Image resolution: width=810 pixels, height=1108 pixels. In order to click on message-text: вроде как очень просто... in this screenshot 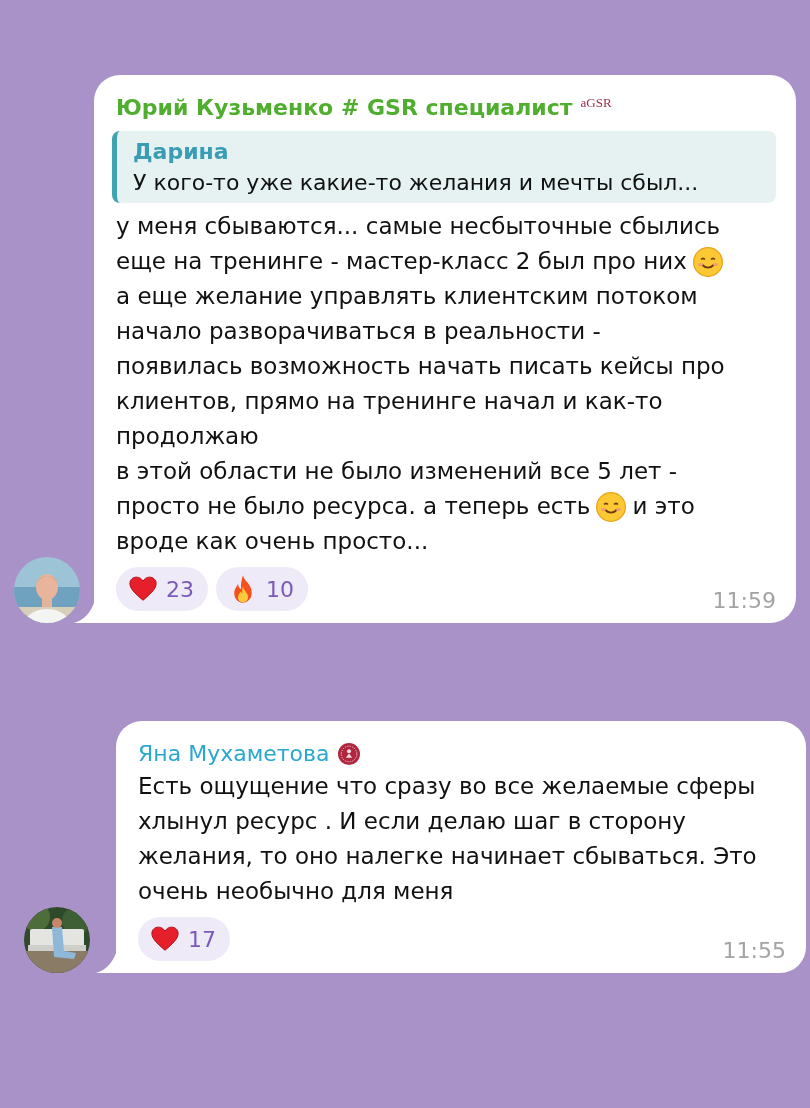, I will do `click(272, 541)`.